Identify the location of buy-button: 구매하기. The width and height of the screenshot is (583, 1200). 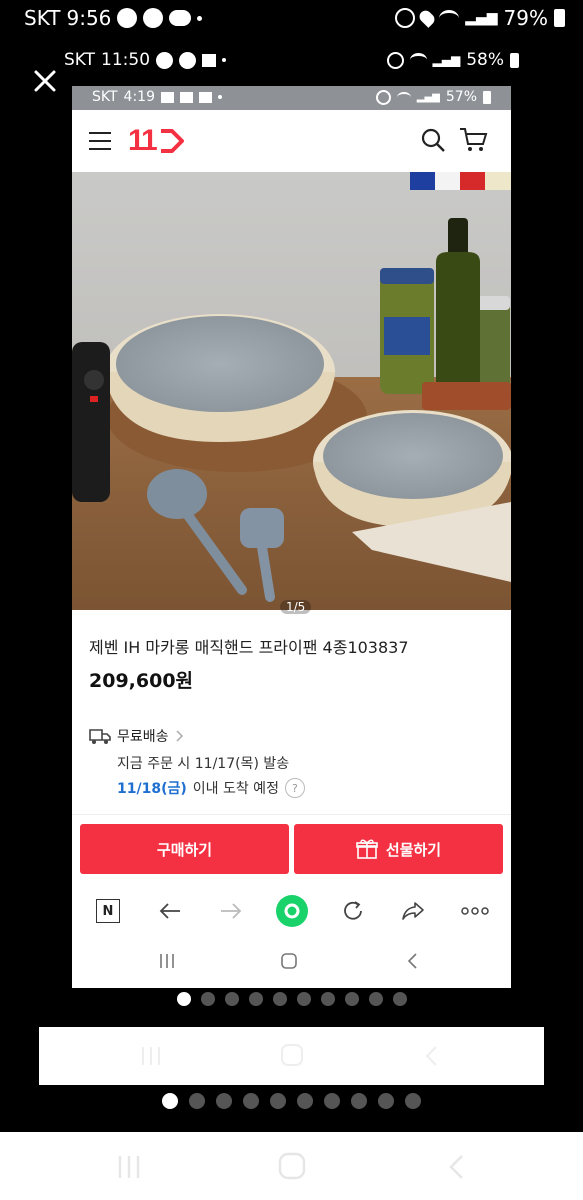
(184, 849).